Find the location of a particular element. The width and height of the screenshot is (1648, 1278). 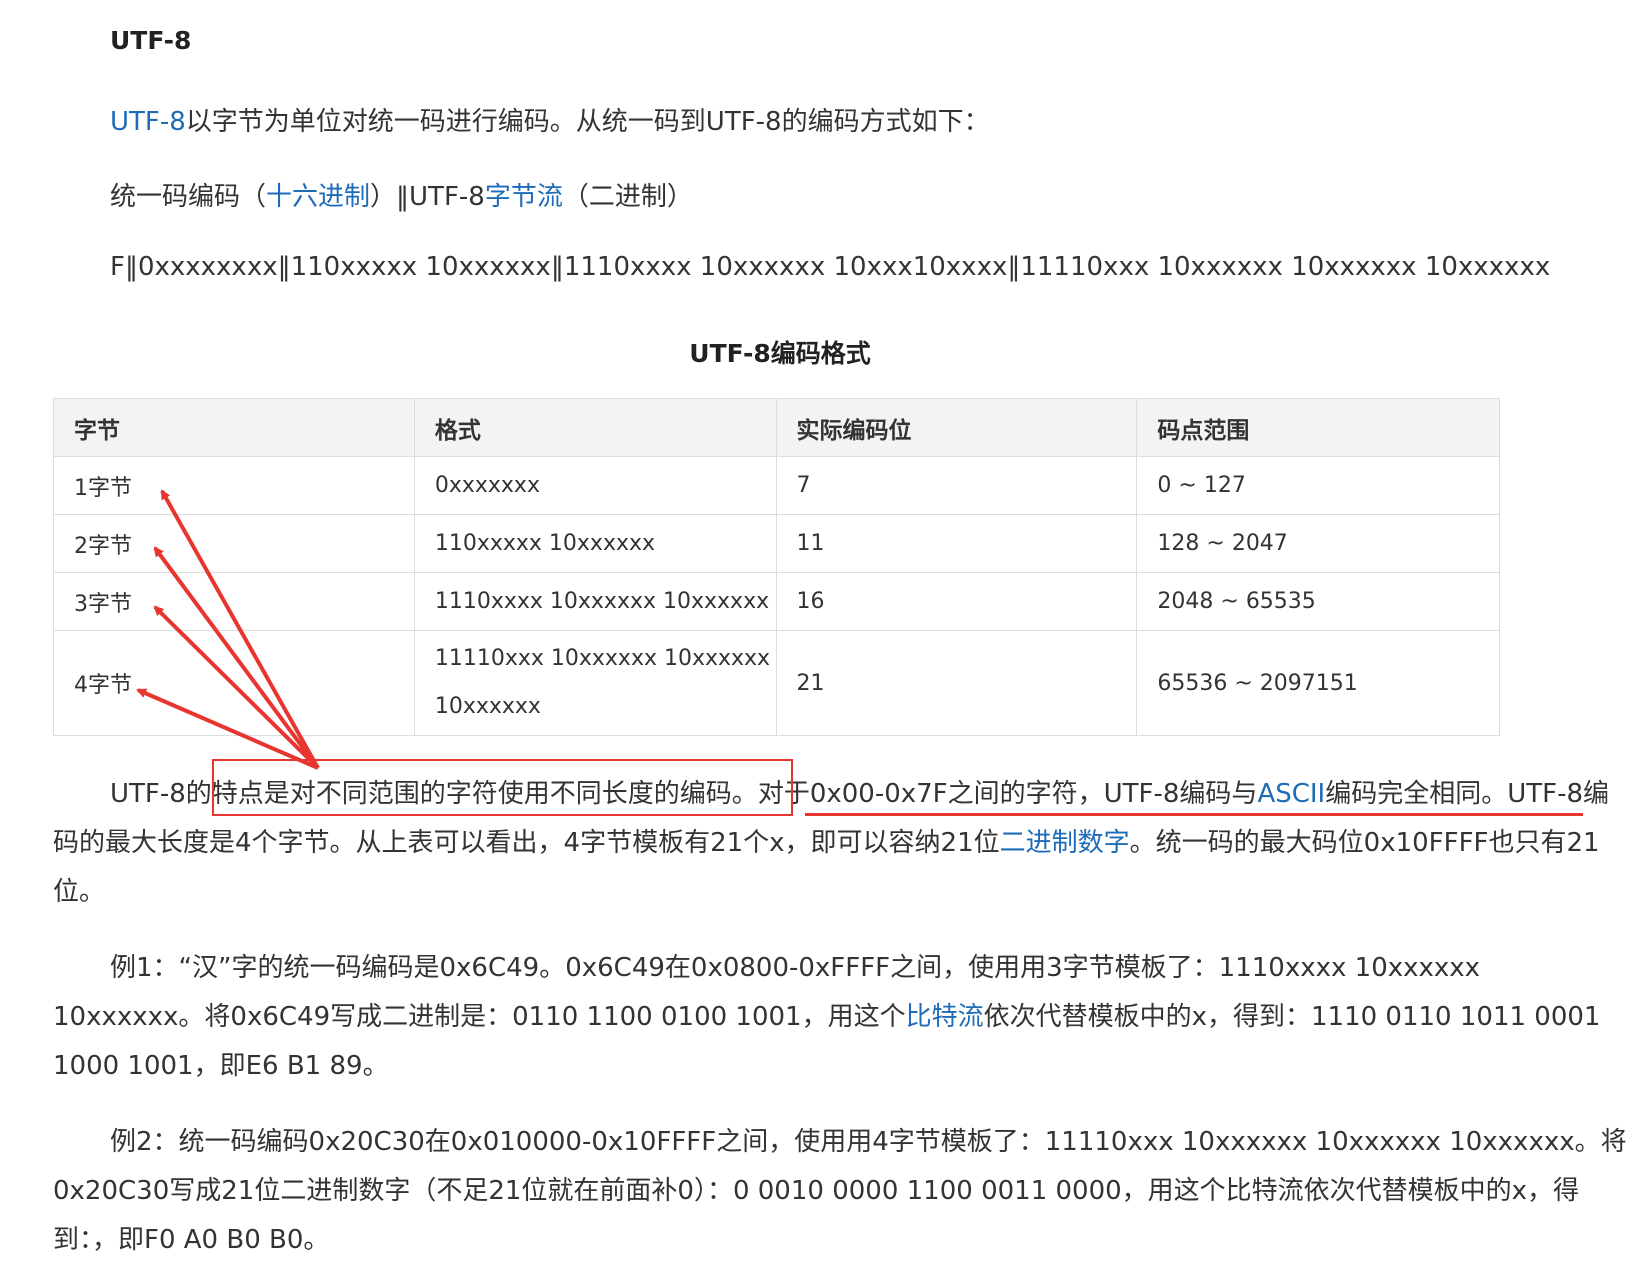

table-row: 2字节 110xxxxx 10xxxxxx 11 128 ~ 2047 is located at coordinates (776, 543).